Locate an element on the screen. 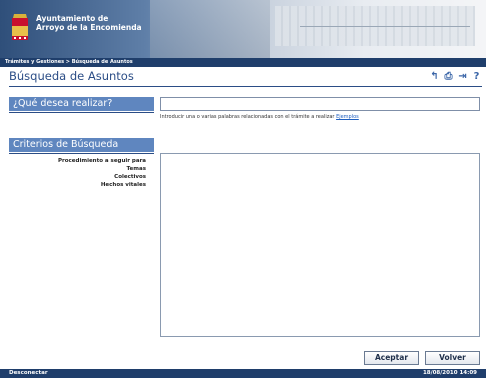 Image resolution: width=486 pixels, height=378 pixels. search-section-underline is located at coordinates (81, 112).